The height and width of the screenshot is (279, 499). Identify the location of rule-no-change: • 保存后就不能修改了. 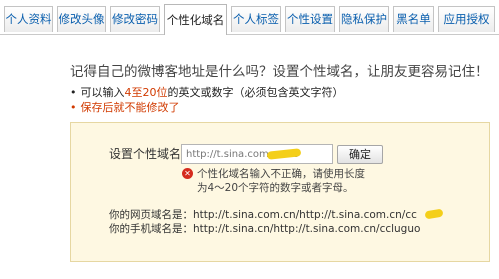
(125, 107).